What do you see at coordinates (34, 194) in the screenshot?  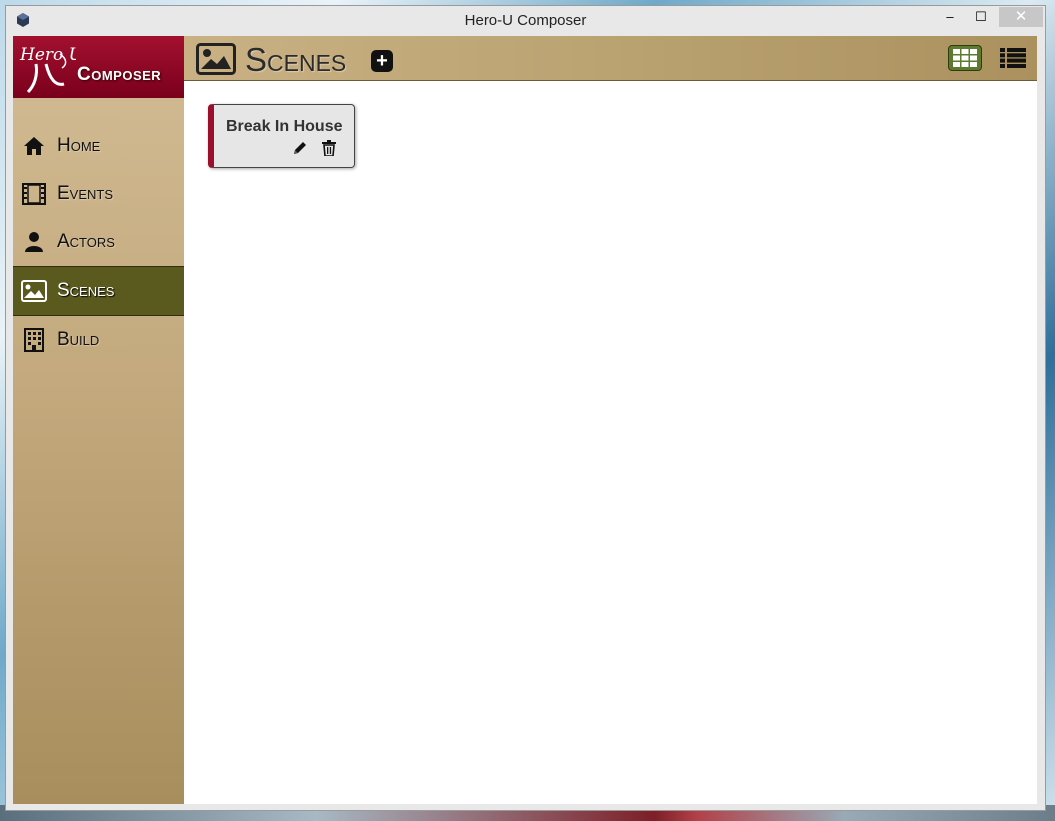 I see `film-icon` at bounding box center [34, 194].